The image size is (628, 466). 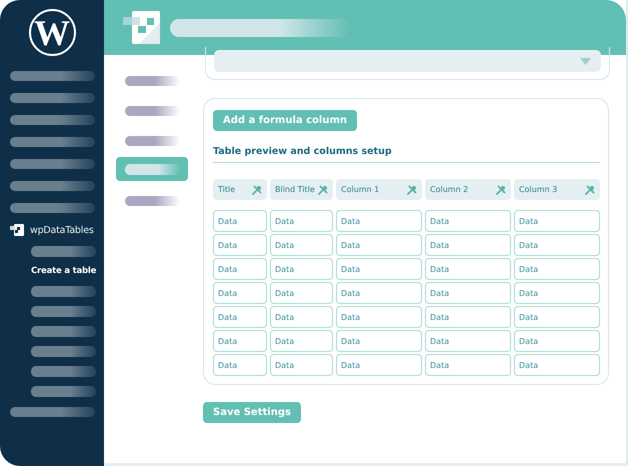 I want to click on menu-item: wpDataTables, so click(x=62, y=230).